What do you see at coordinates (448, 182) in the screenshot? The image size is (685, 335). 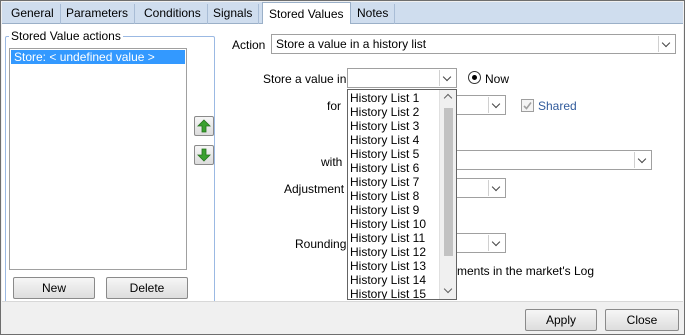 I see `scrollbar-thumb` at bounding box center [448, 182].